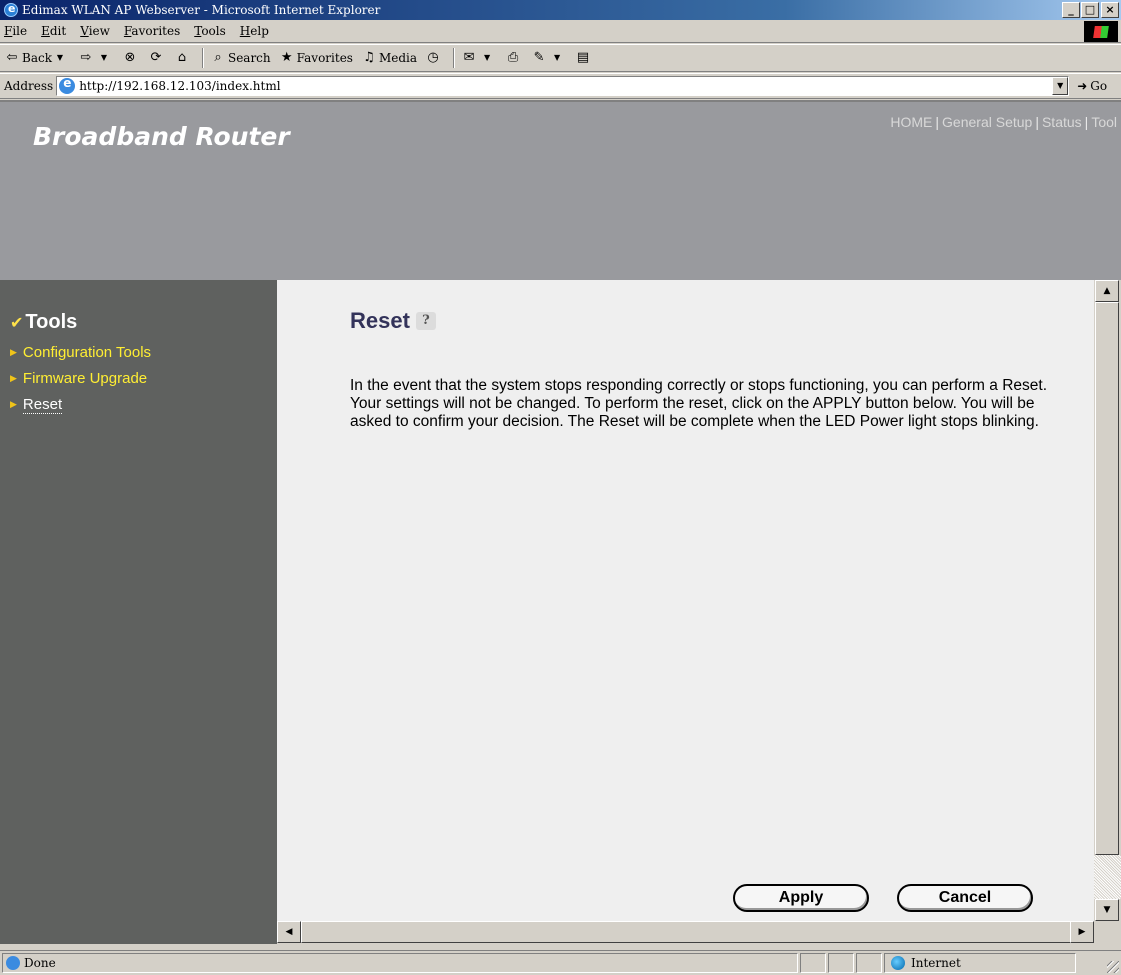 Image resolution: width=1121 pixels, height=975 pixels. Describe the element at coordinates (316, 58) in the screenshot. I see `favorites-button: ★ Favorites` at that location.